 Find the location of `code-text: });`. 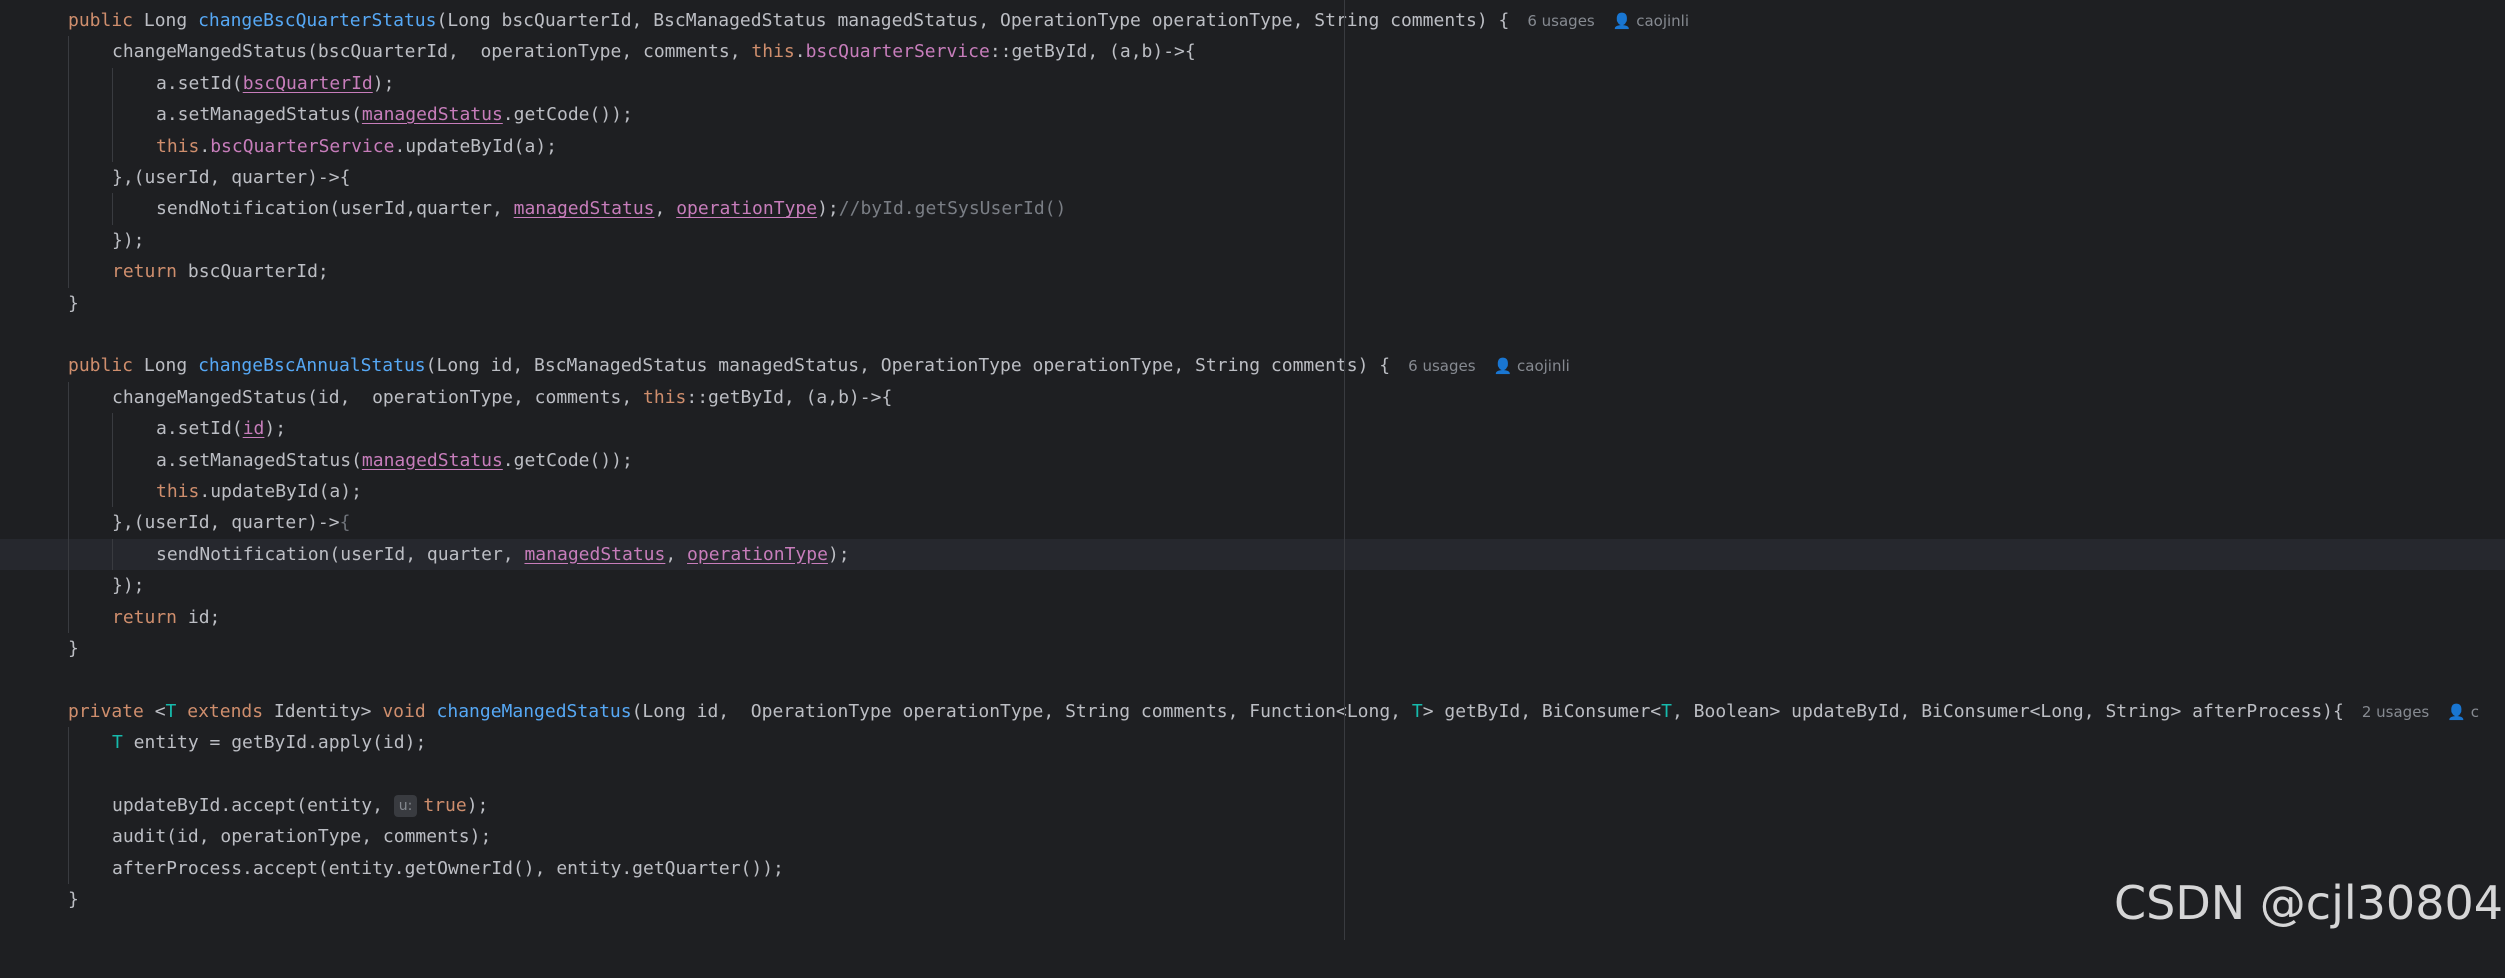

code-text: }); is located at coordinates (128, 586).